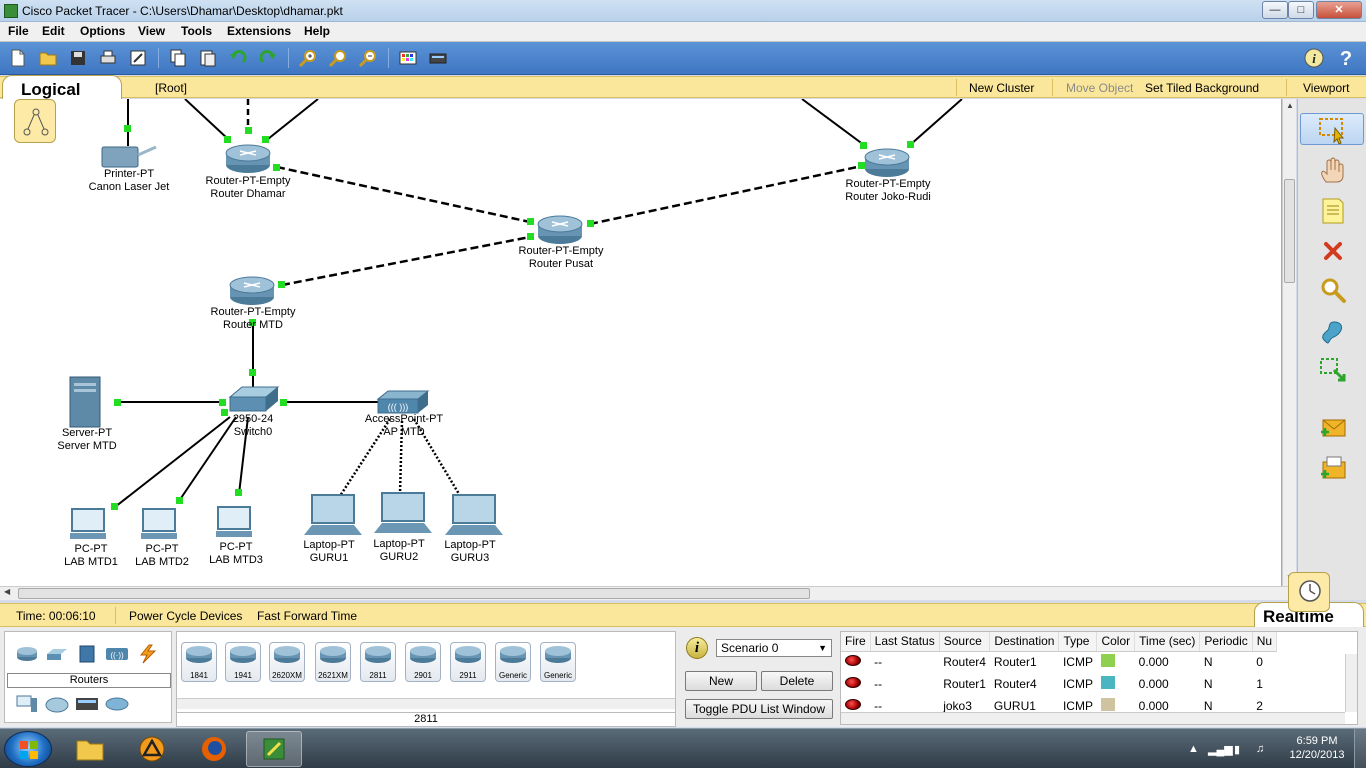 The width and height of the screenshot is (1366, 768). Describe the element at coordinates (252, 290) in the screenshot. I see `router-mtd` at that location.